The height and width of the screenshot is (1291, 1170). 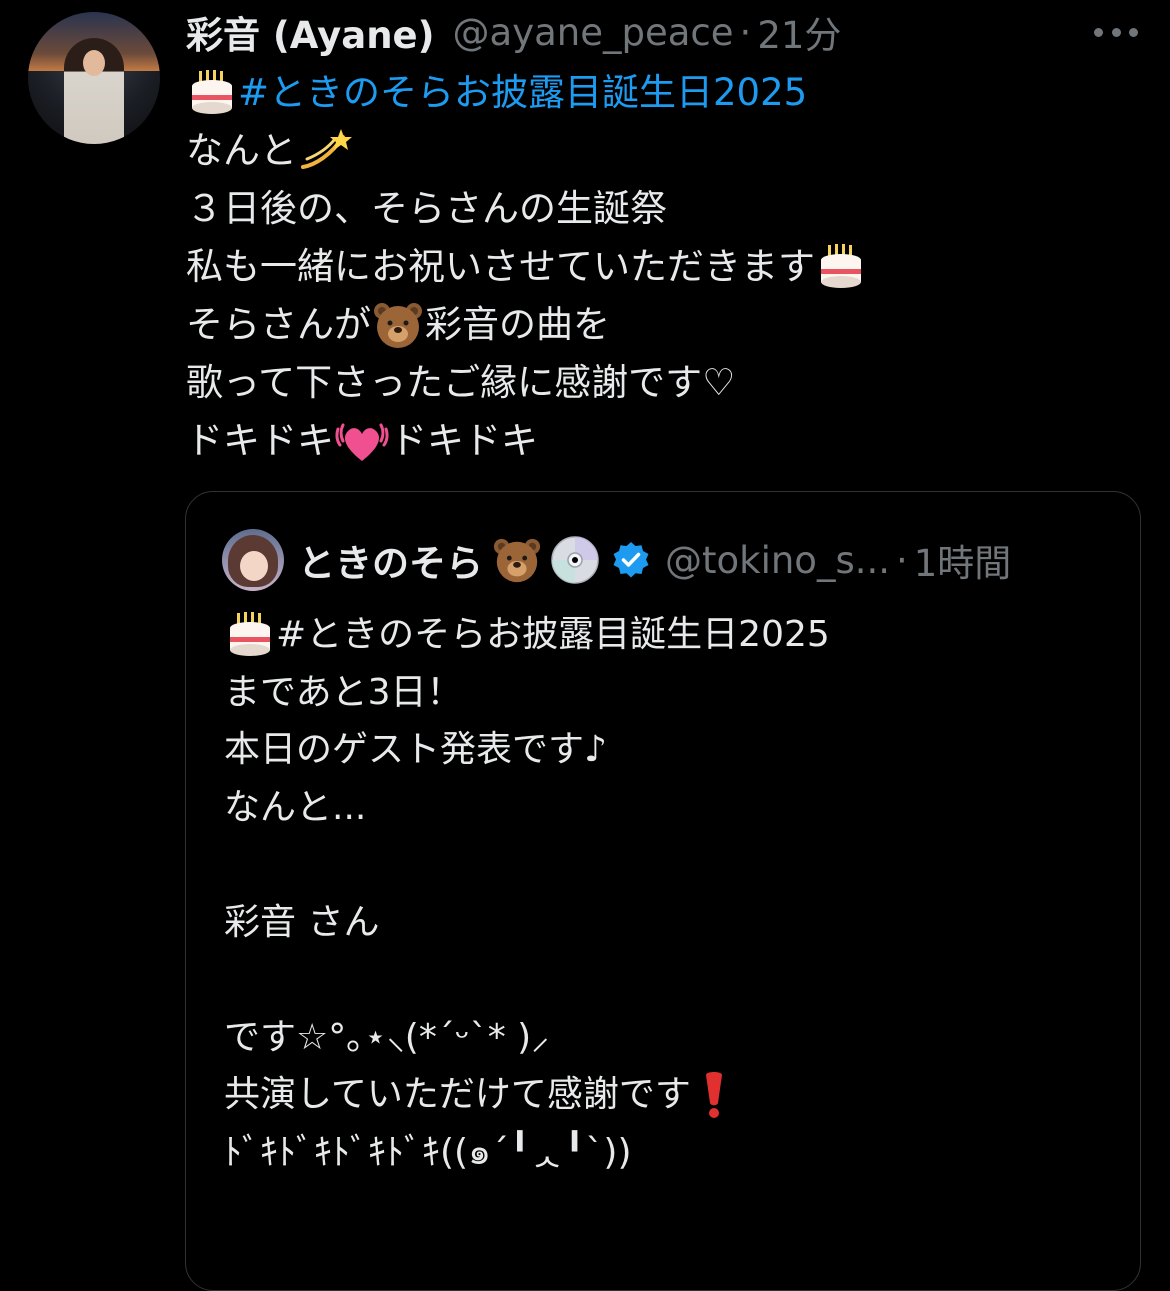 I want to click on tweet-line: なんと, so click(x=661, y=151).